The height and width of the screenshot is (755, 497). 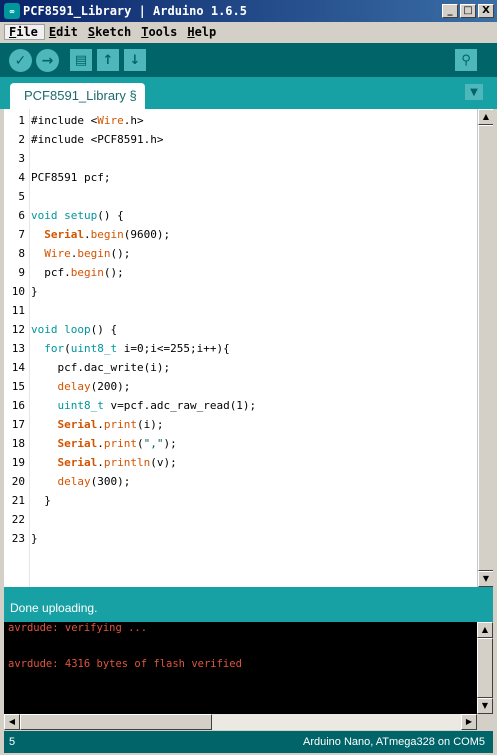 What do you see at coordinates (77, 272) in the screenshot?
I see `code-line: pcf.begin();` at bounding box center [77, 272].